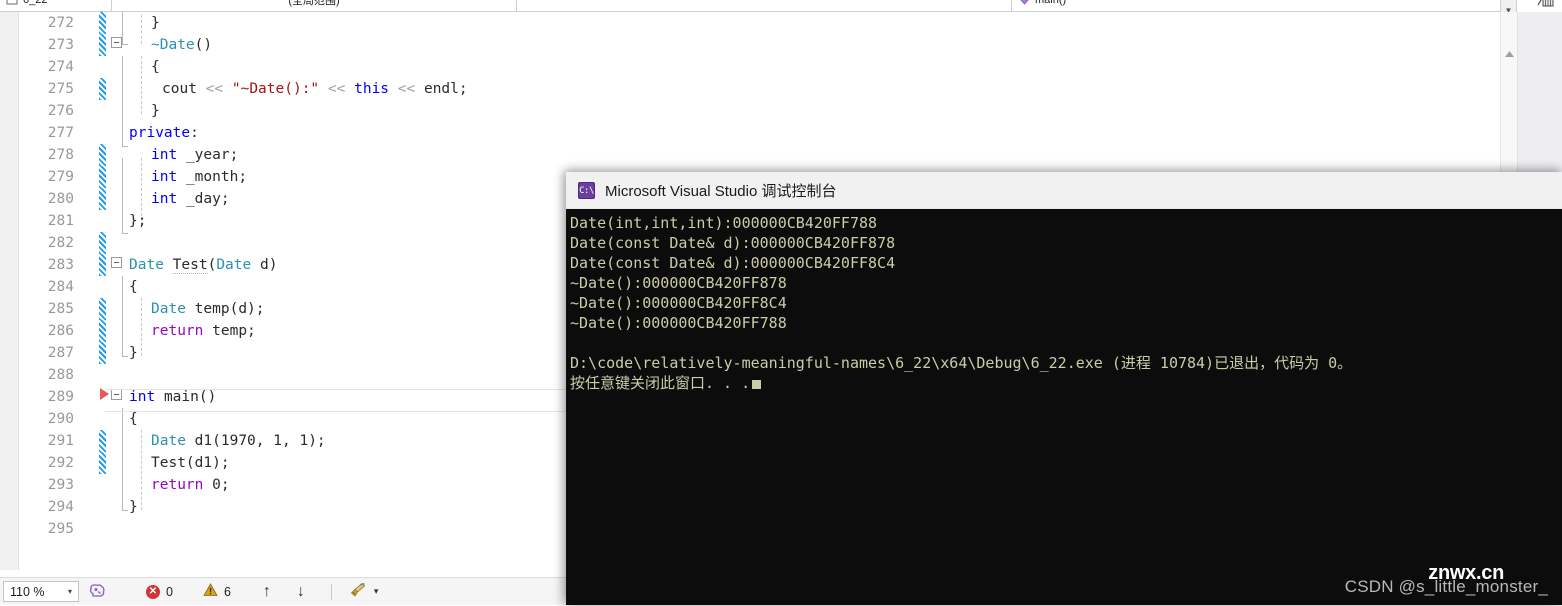  What do you see at coordinates (190, 199) in the screenshot?
I see `code-text: int _day;` at bounding box center [190, 199].